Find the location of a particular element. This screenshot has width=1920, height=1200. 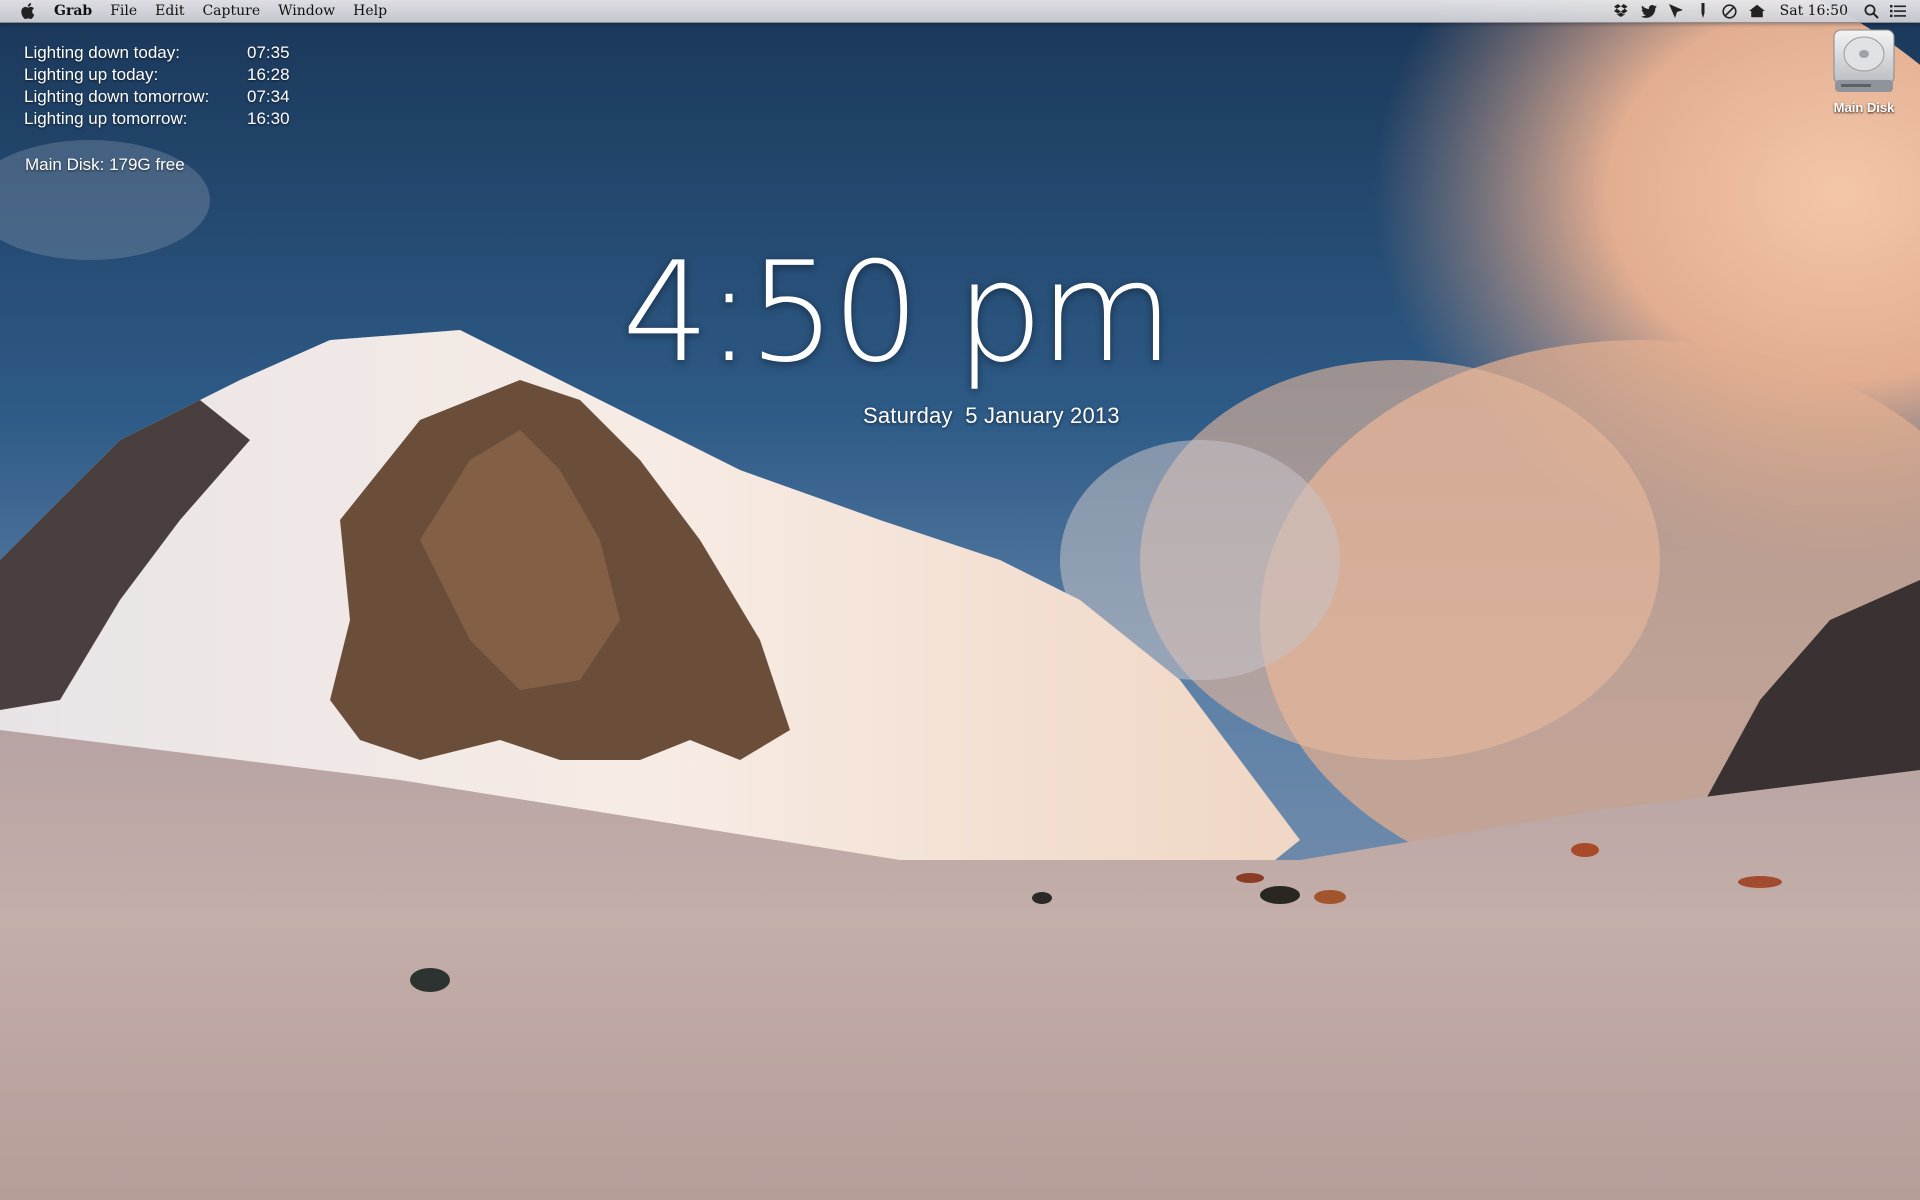

info-row: Lighting down today: 07:35 is located at coordinates (170, 53).